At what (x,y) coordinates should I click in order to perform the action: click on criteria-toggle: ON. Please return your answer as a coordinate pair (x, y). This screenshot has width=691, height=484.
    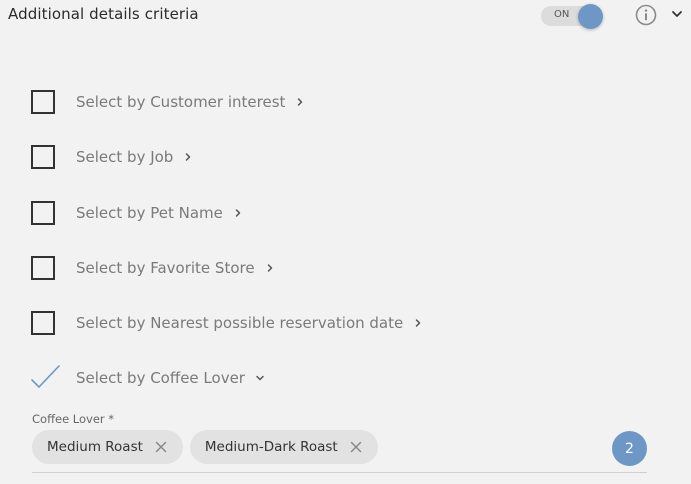
    Looking at the image, I should click on (572, 16).